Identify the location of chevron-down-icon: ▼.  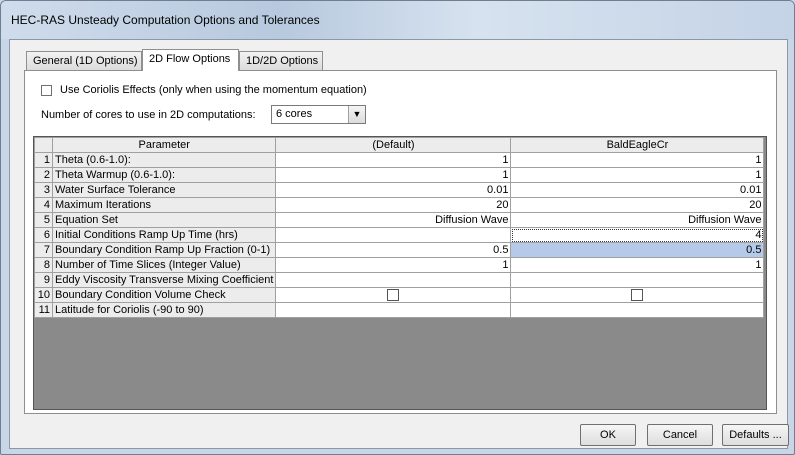
(356, 114).